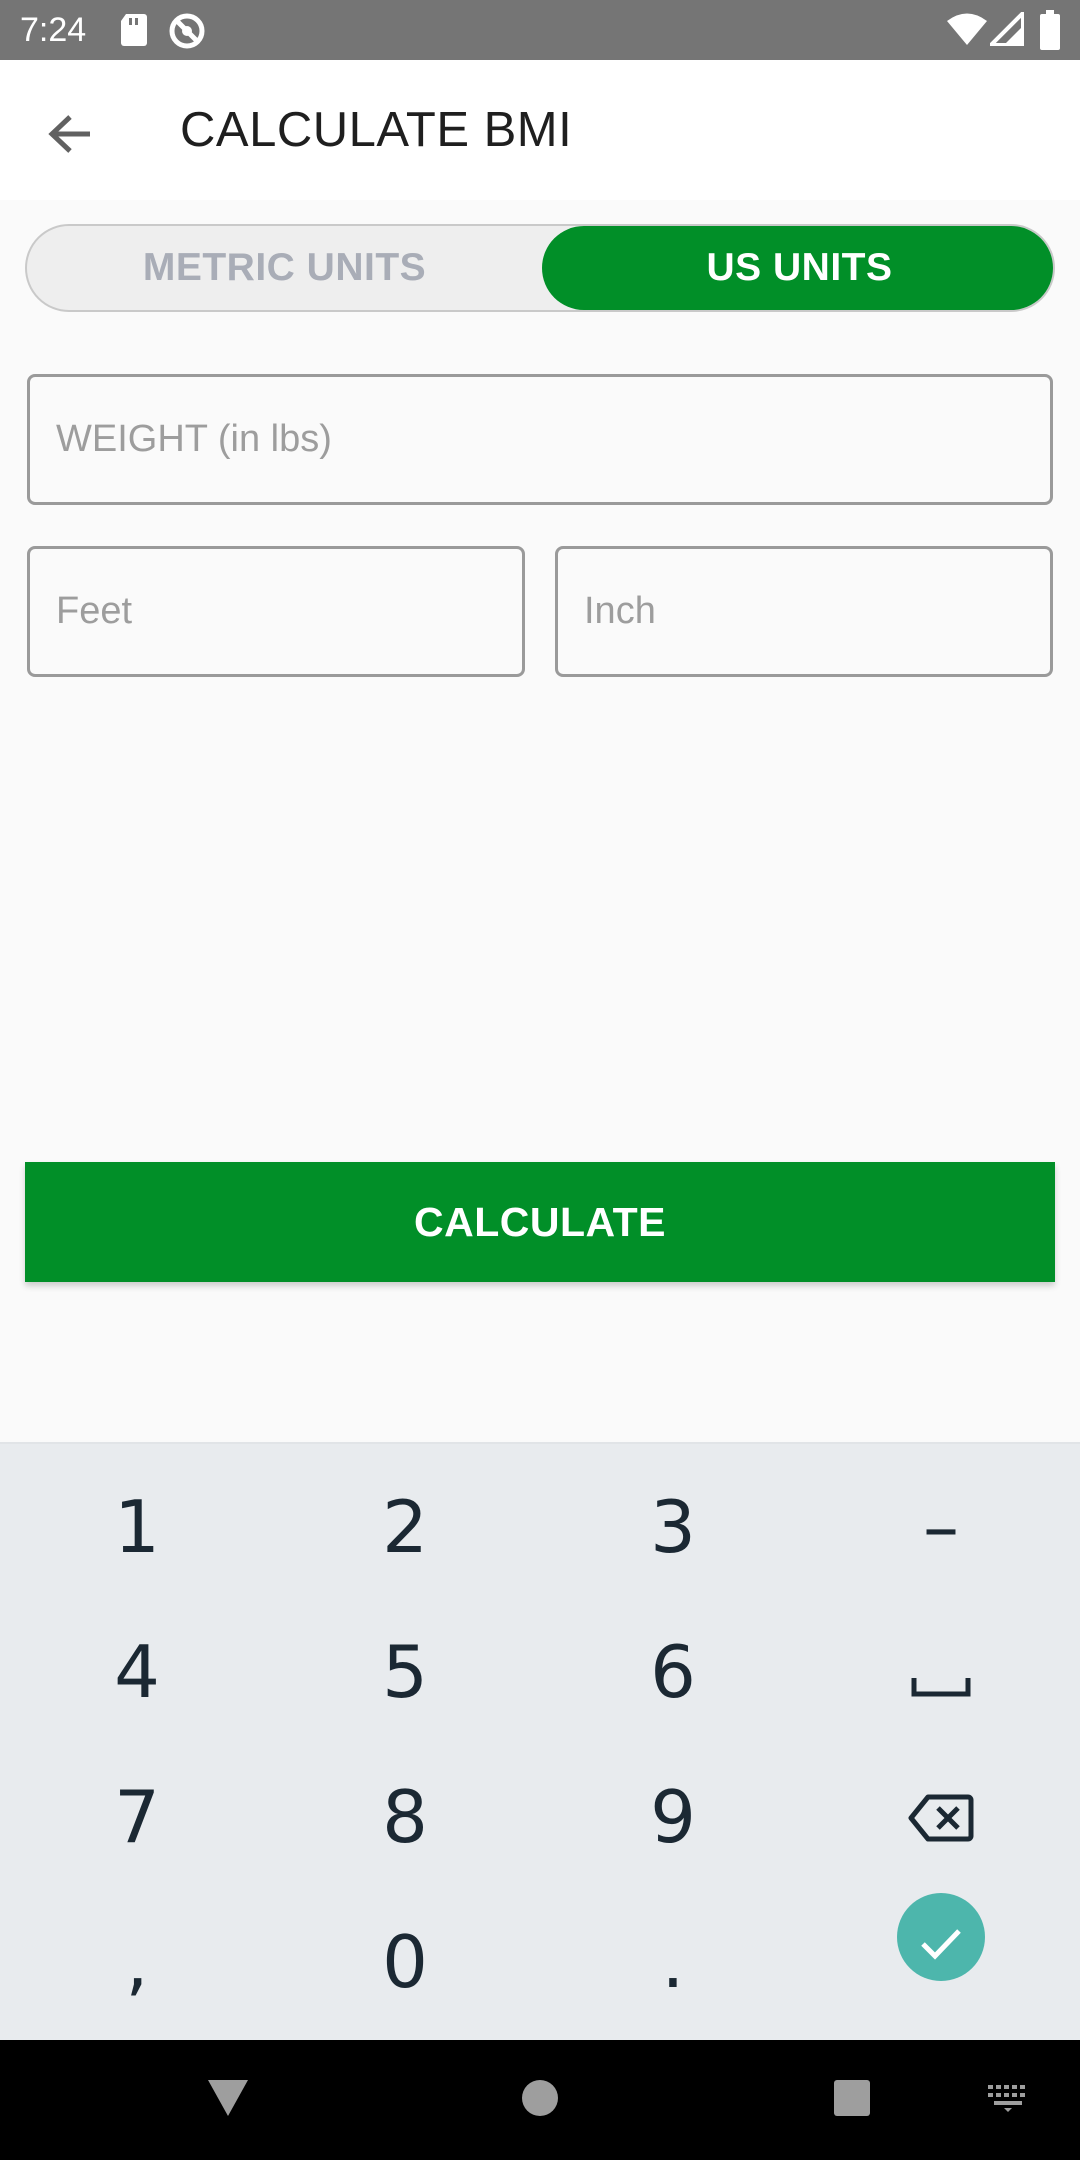 This screenshot has height=2160, width=1080. Describe the element at coordinates (53, 30) in the screenshot. I see `status-time: 7:24` at that location.